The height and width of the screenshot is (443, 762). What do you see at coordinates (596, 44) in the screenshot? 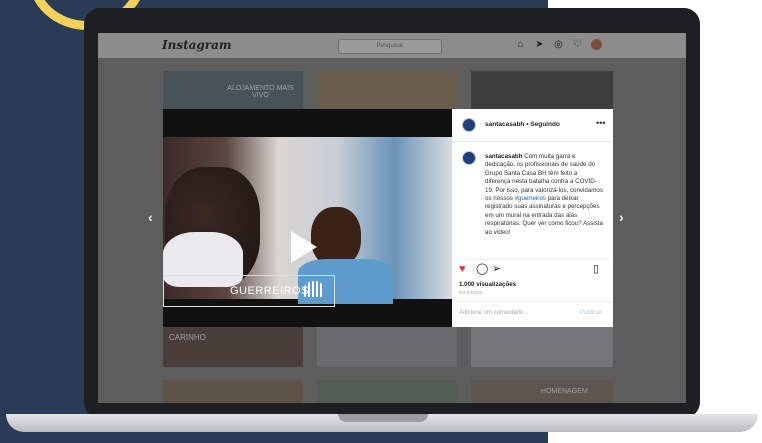
I see `avatar` at bounding box center [596, 44].